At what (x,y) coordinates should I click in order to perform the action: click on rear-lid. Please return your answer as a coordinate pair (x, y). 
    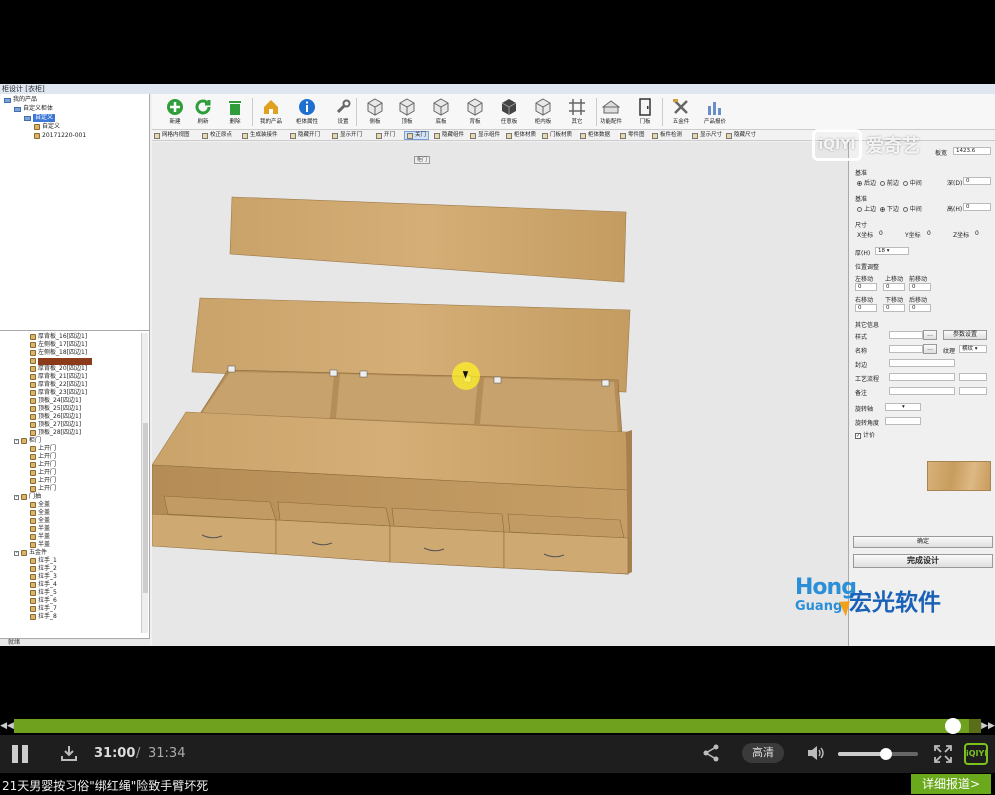
    Looking at the image, I should click on (428, 239).